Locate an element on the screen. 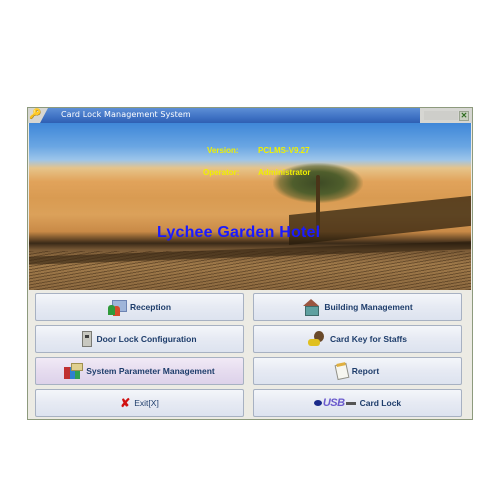  title-bar: 🔑 Card Lock Management System ✕ is located at coordinates (250, 115).